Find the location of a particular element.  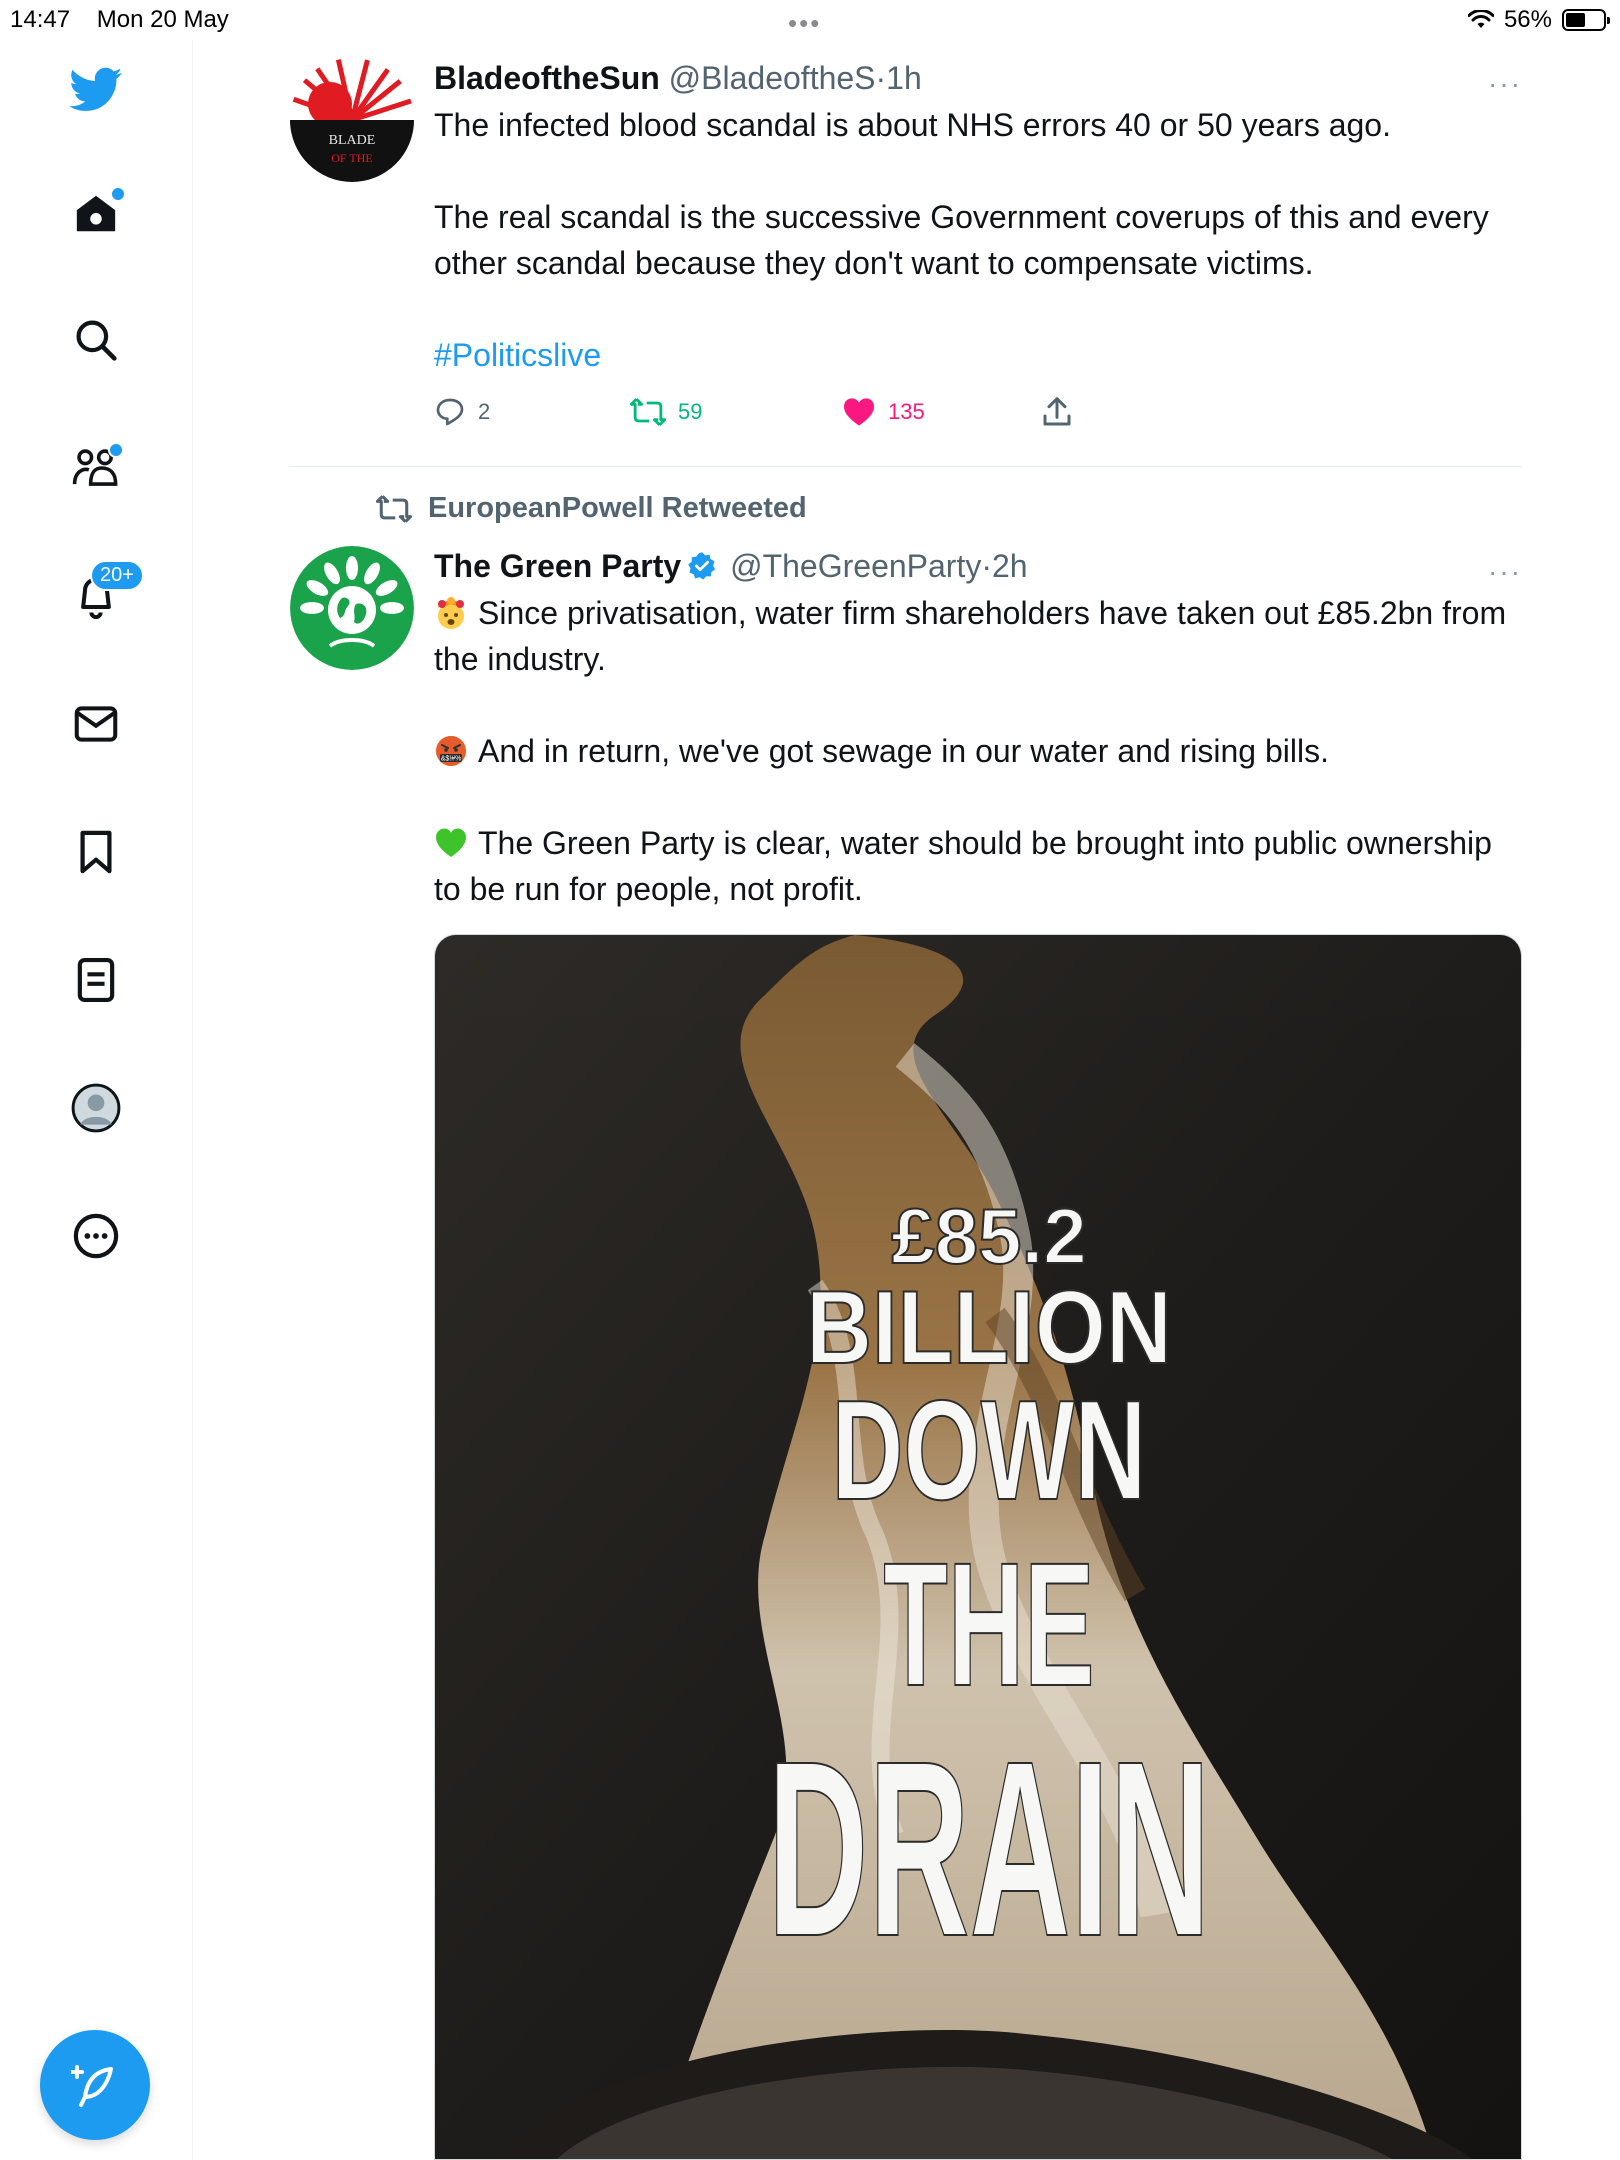

author-handle: @TheGreenParty is located at coordinates (855, 566).